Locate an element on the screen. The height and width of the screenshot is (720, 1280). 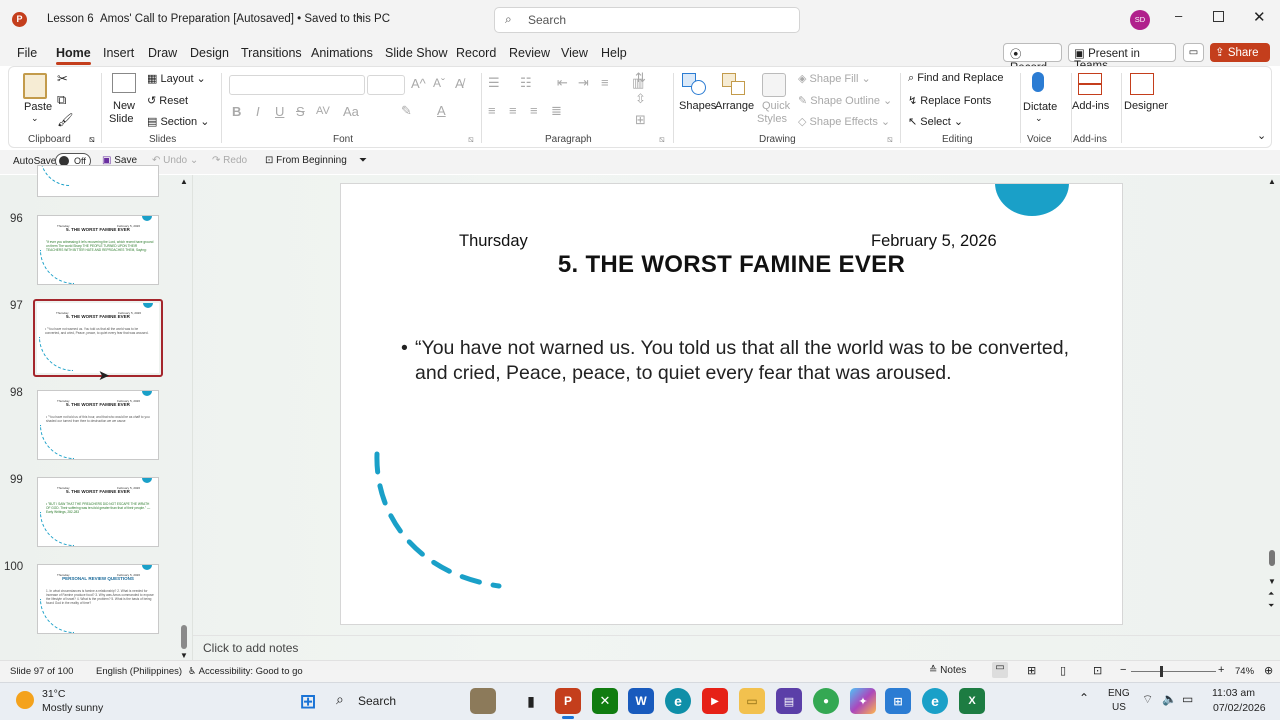
align-text-icon: ⇳ is located at coordinates (640, 99).